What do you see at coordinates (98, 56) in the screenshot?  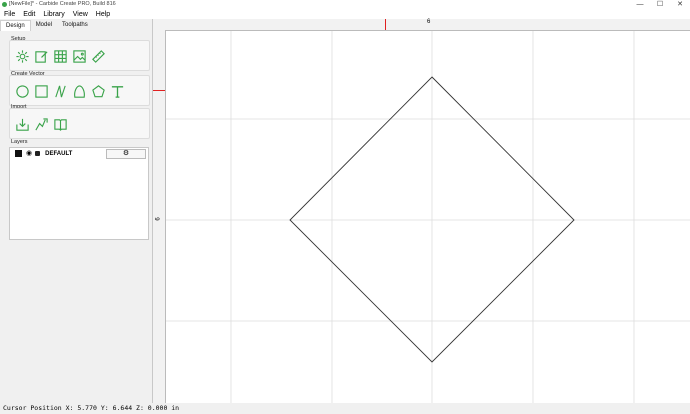 I see `measure-ruler-icon` at bounding box center [98, 56].